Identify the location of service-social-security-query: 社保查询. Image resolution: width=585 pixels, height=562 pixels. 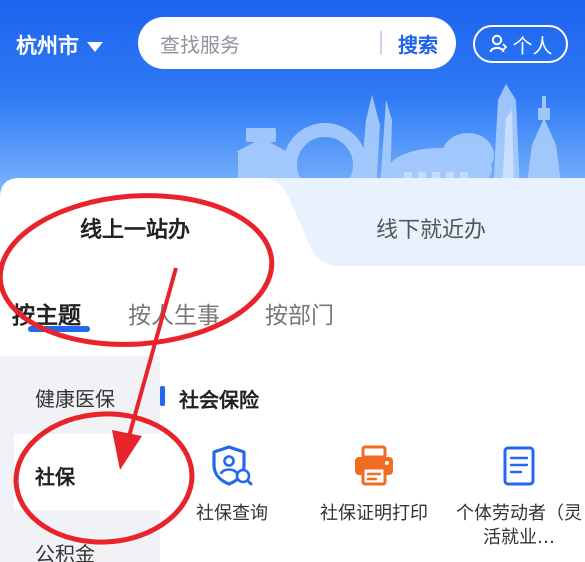
(232, 485).